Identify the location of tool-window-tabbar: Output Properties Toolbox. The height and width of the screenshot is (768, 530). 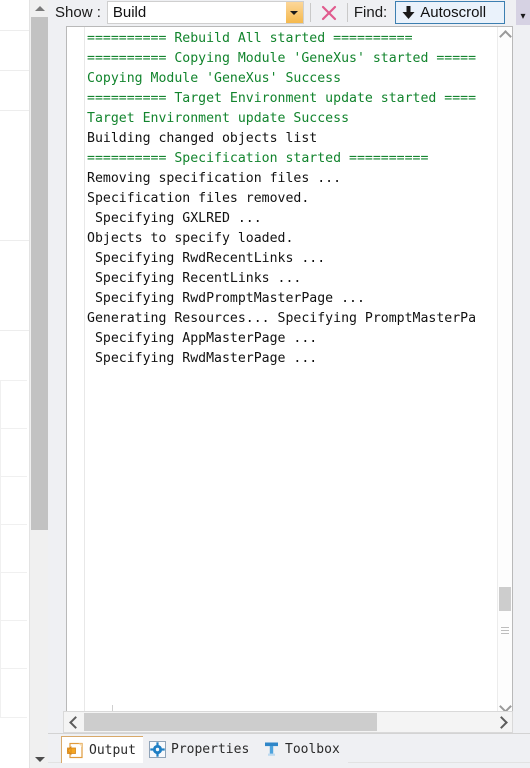
(289, 750).